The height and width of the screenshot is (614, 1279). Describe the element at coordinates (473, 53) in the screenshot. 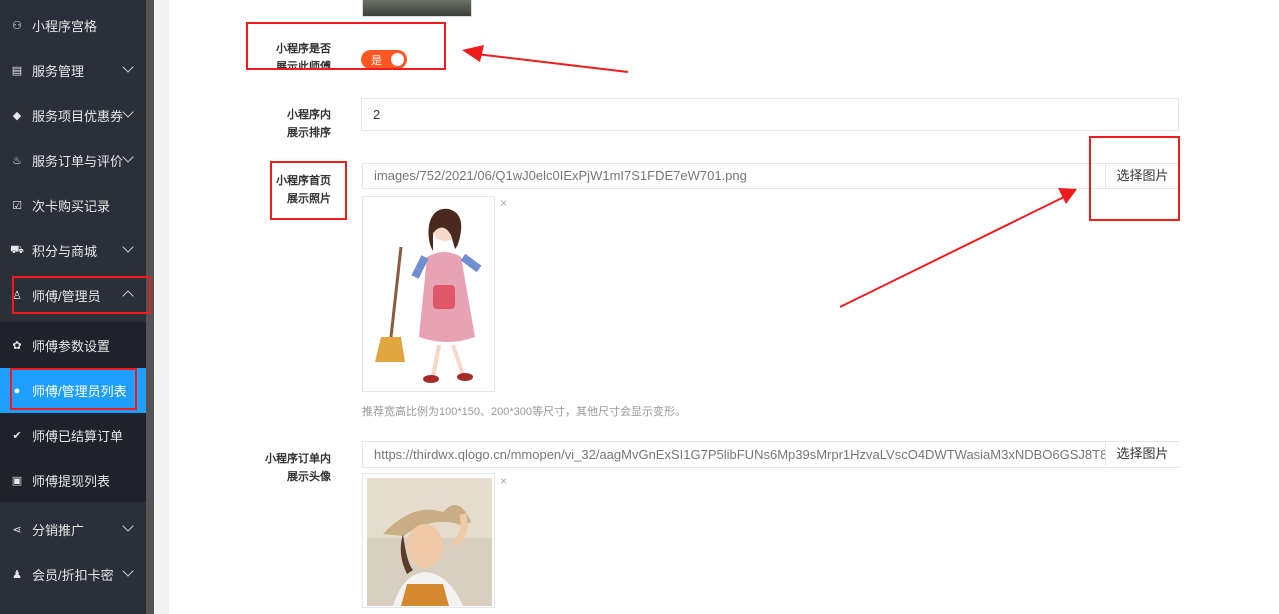

I see `arrow-head-toggle` at that location.